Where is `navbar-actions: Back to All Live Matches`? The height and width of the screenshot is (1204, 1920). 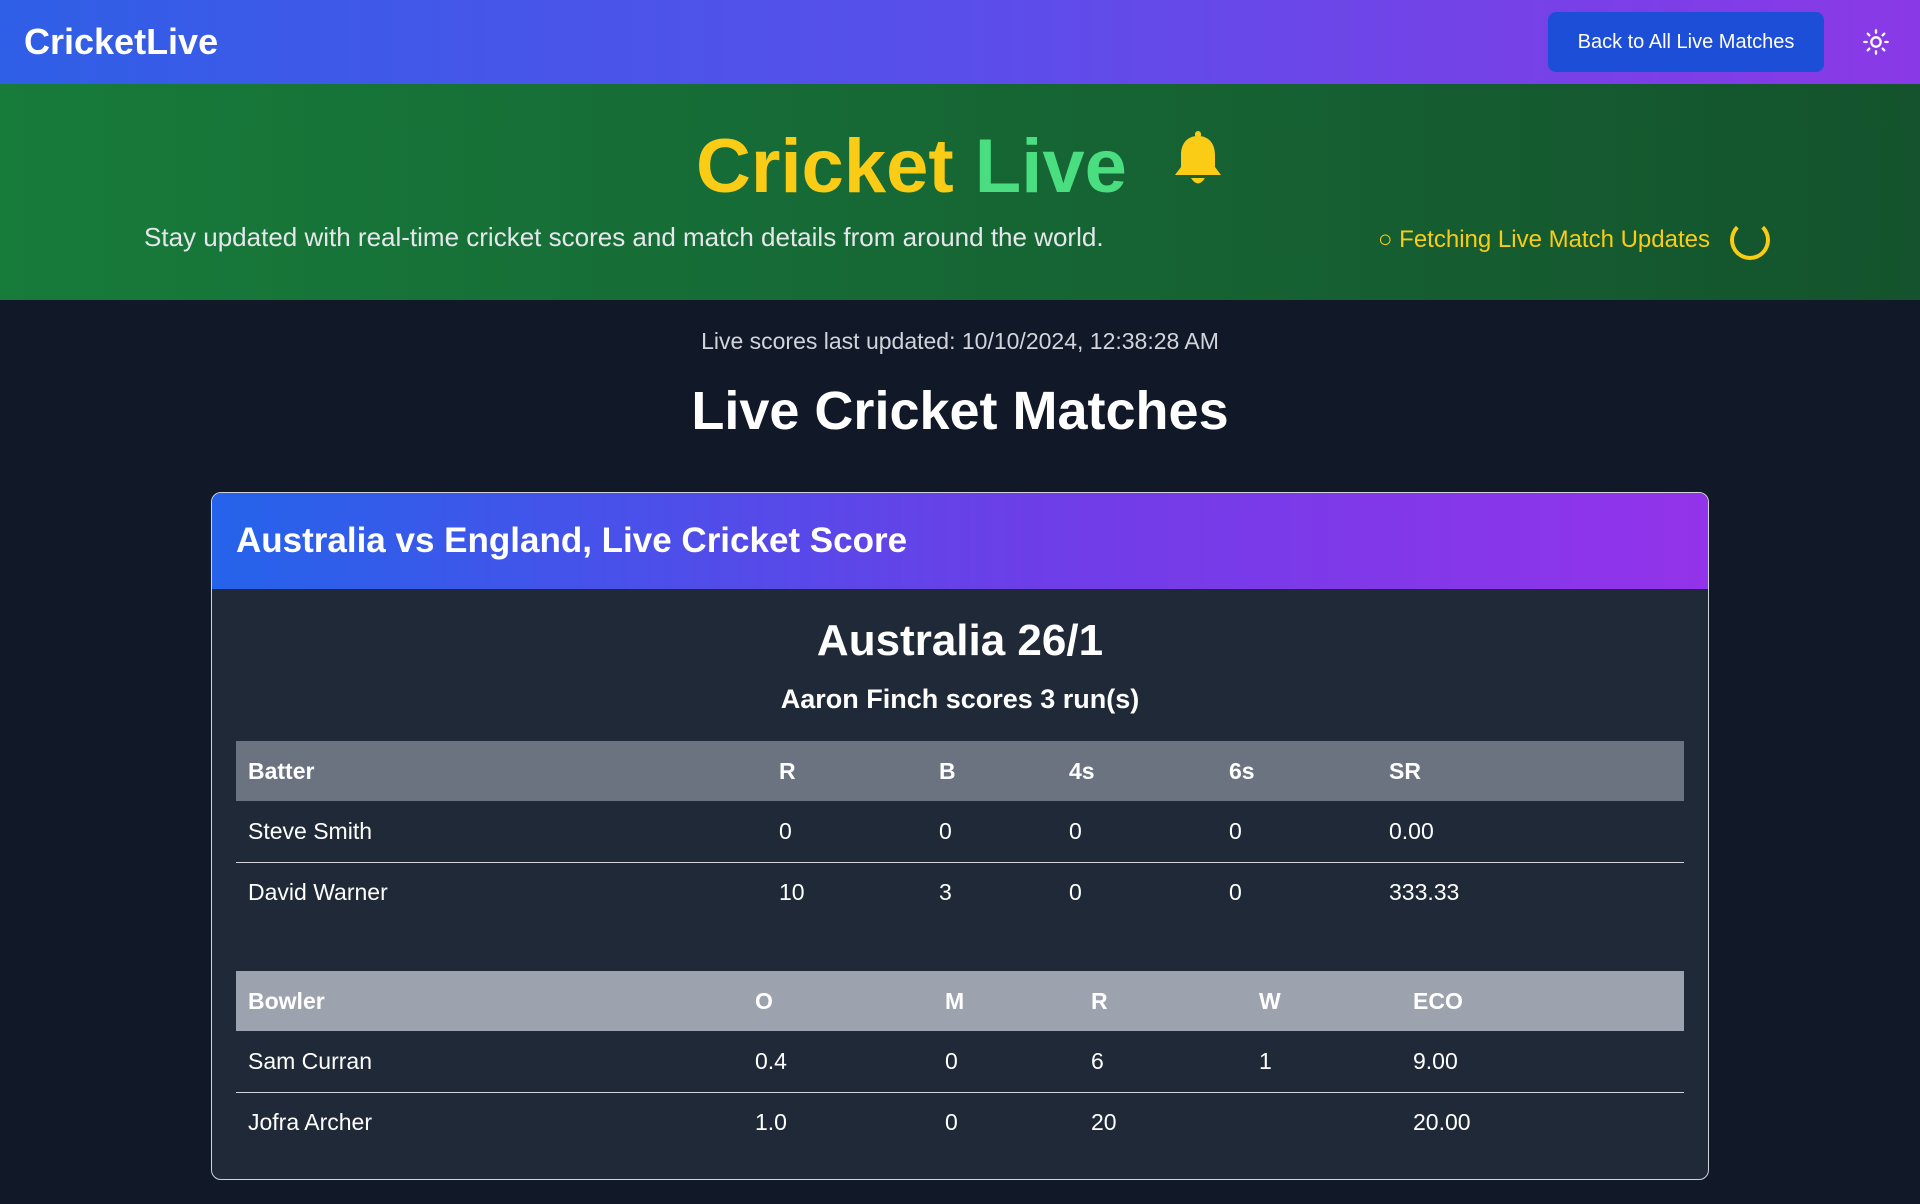
navbar-actions: Back to All Live Matches is located at coordinates (1722, 42).